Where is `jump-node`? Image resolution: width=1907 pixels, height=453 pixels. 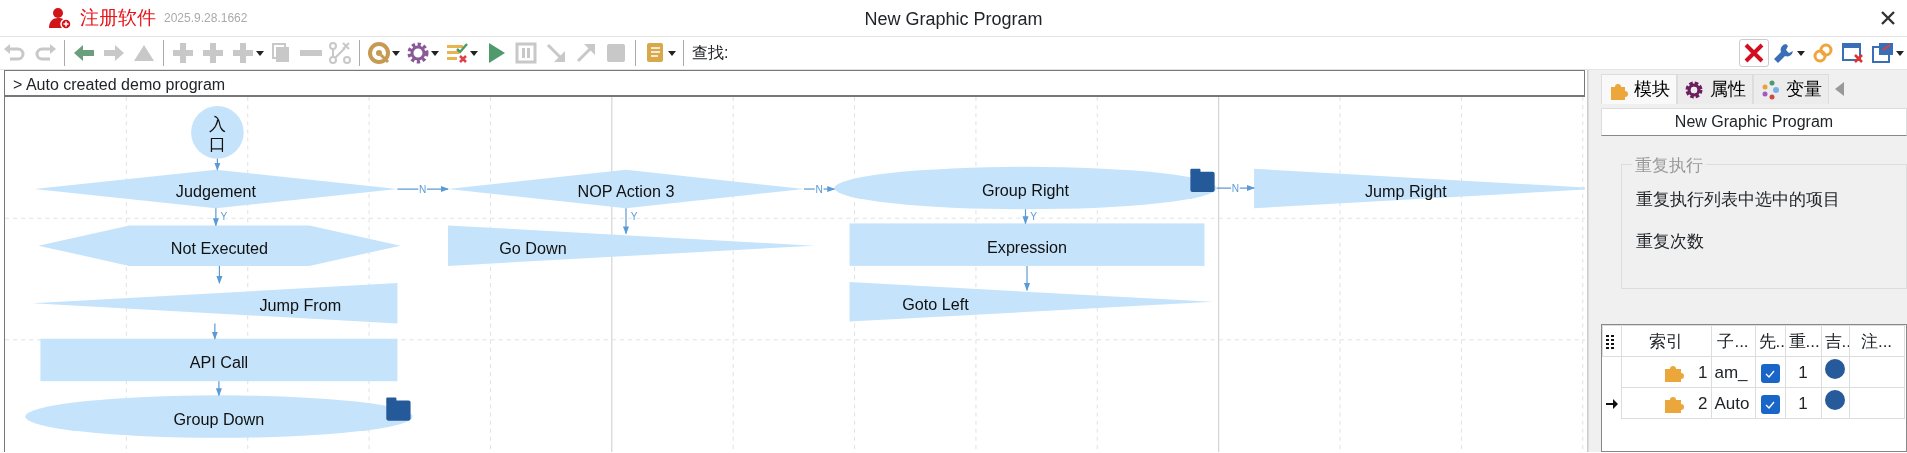 jump-node is located at coordinates (1419, 188).